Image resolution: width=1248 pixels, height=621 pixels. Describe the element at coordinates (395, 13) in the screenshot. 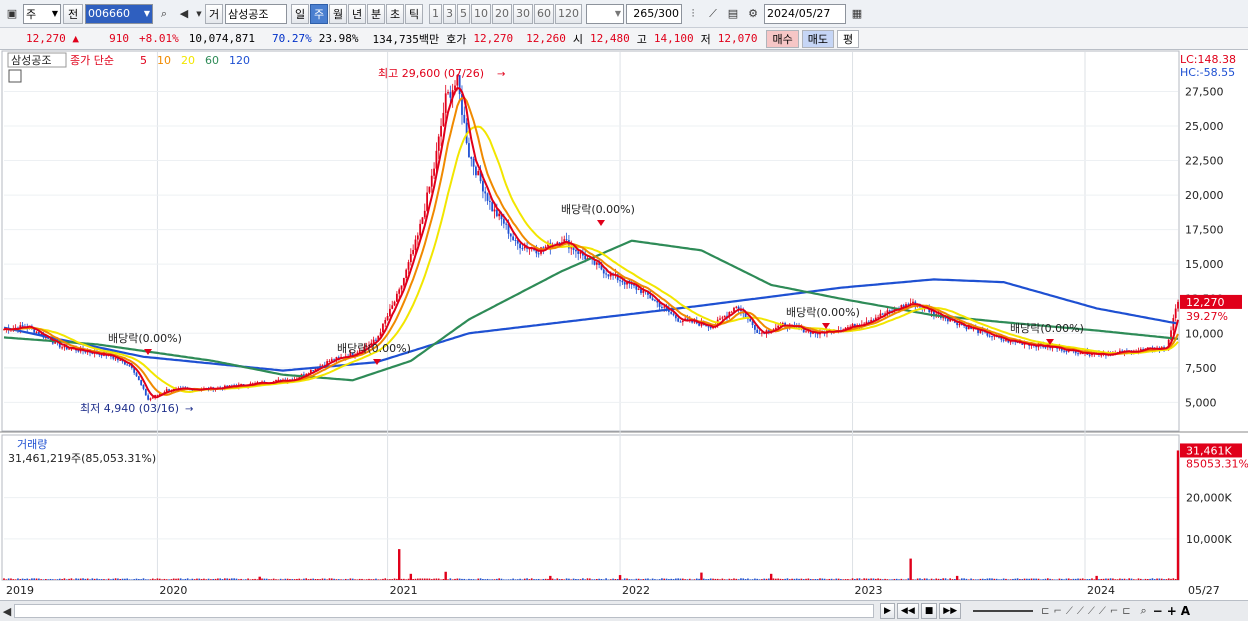

I see `period-tab-5: 초` at that location.